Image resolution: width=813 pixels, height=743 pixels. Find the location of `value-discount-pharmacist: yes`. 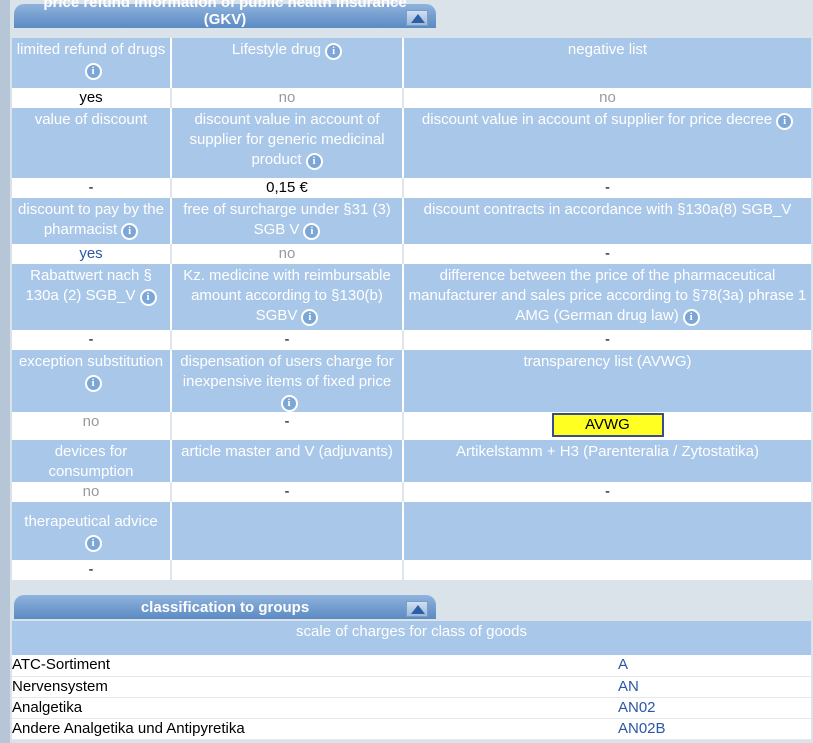

value-discount-pharmacist: yes is located at coordinates (92, 254).